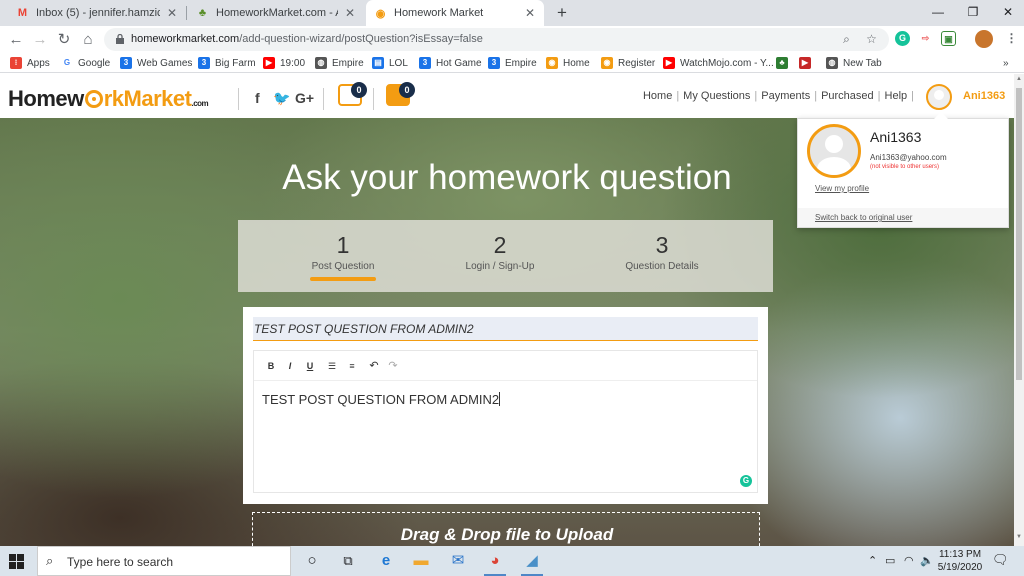  I want to click on bookmark-big-farm: 3 Big Farm, so click(227, 63).